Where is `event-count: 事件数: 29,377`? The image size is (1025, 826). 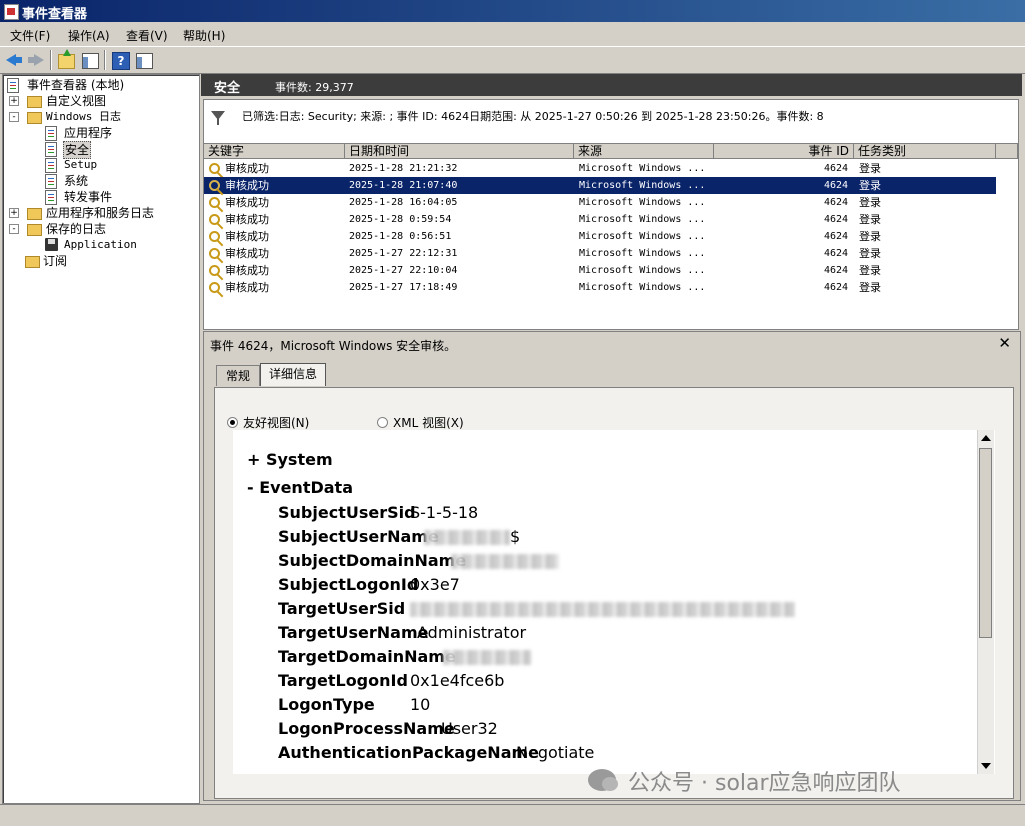
event-count: 事件数: 29,377 is located at coordinates (314, 87).